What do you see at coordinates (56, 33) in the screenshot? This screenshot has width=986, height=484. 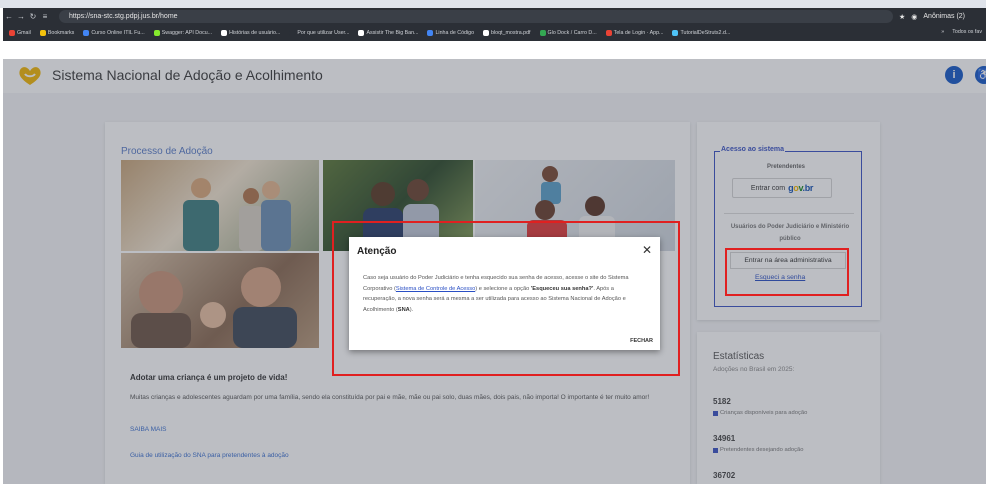 I see `bookmark-item: Bookmarks` at bounding box center [56, 33].